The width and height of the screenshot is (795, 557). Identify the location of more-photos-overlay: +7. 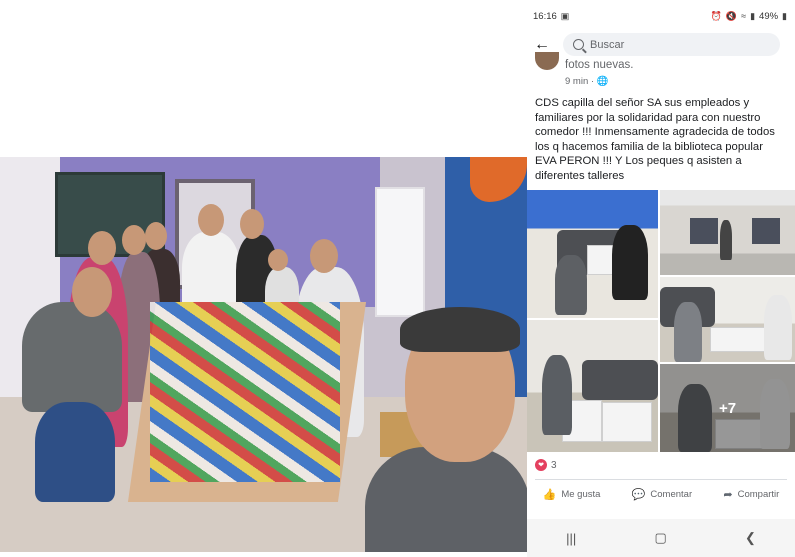
(727, 408).